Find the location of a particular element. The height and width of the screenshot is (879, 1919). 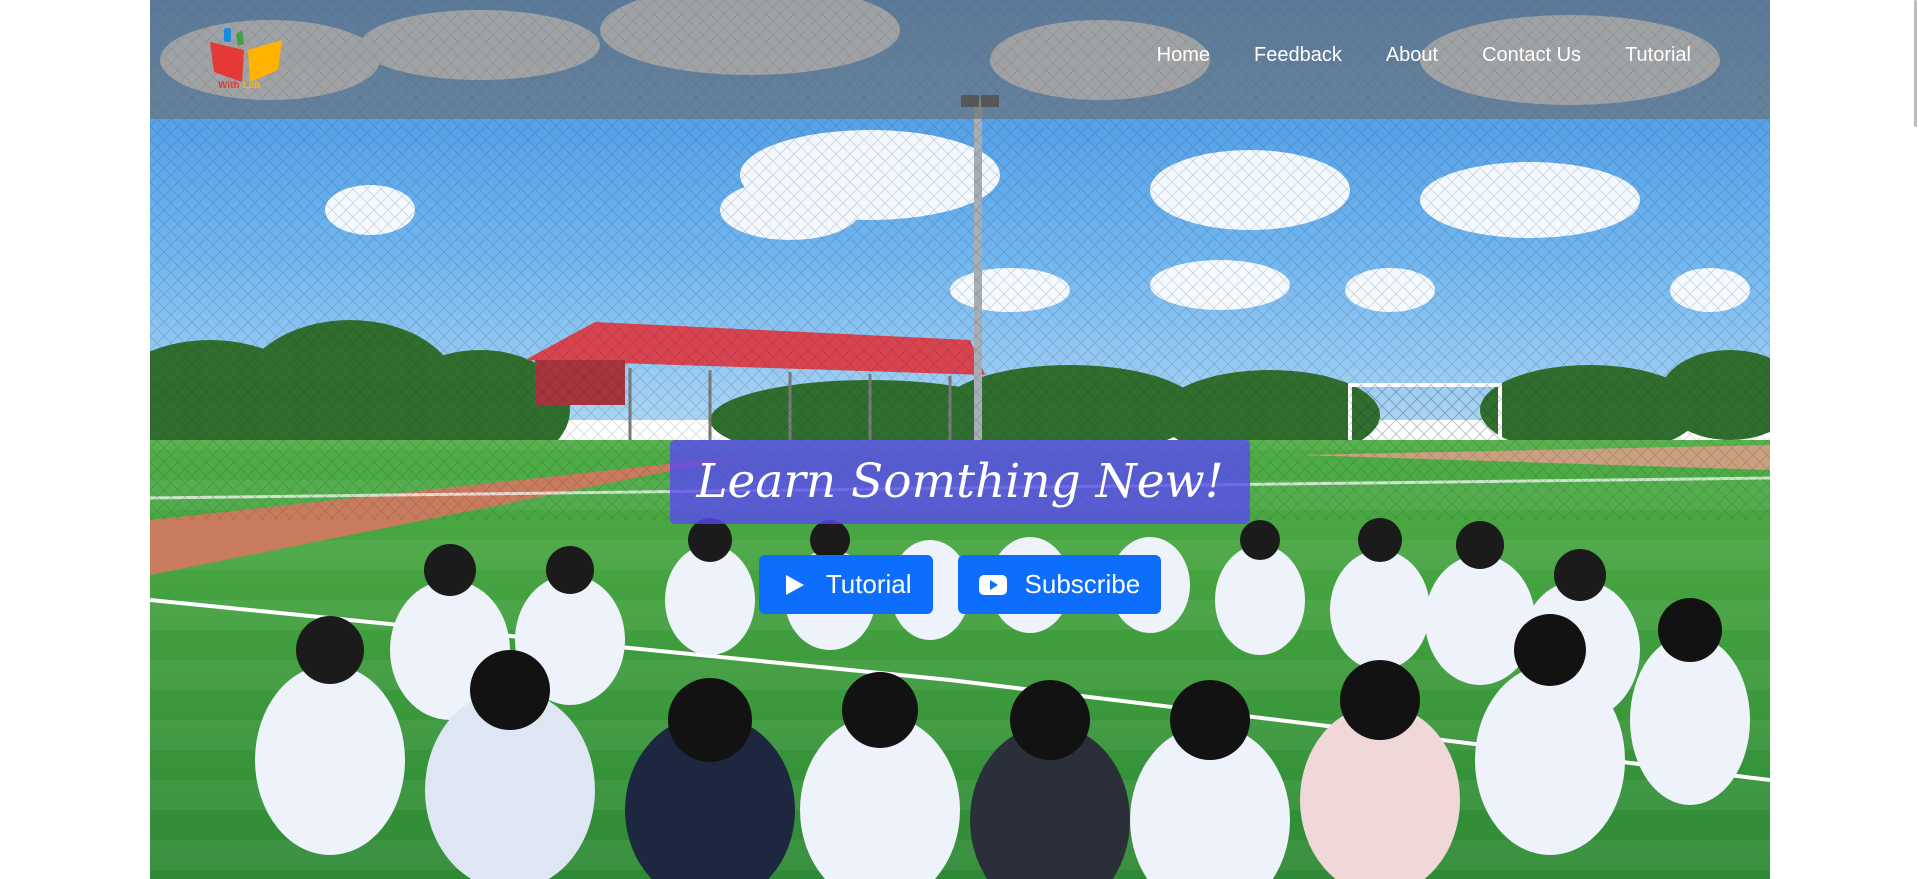

site-logo: With Lab is located at coordinates (246, 60).